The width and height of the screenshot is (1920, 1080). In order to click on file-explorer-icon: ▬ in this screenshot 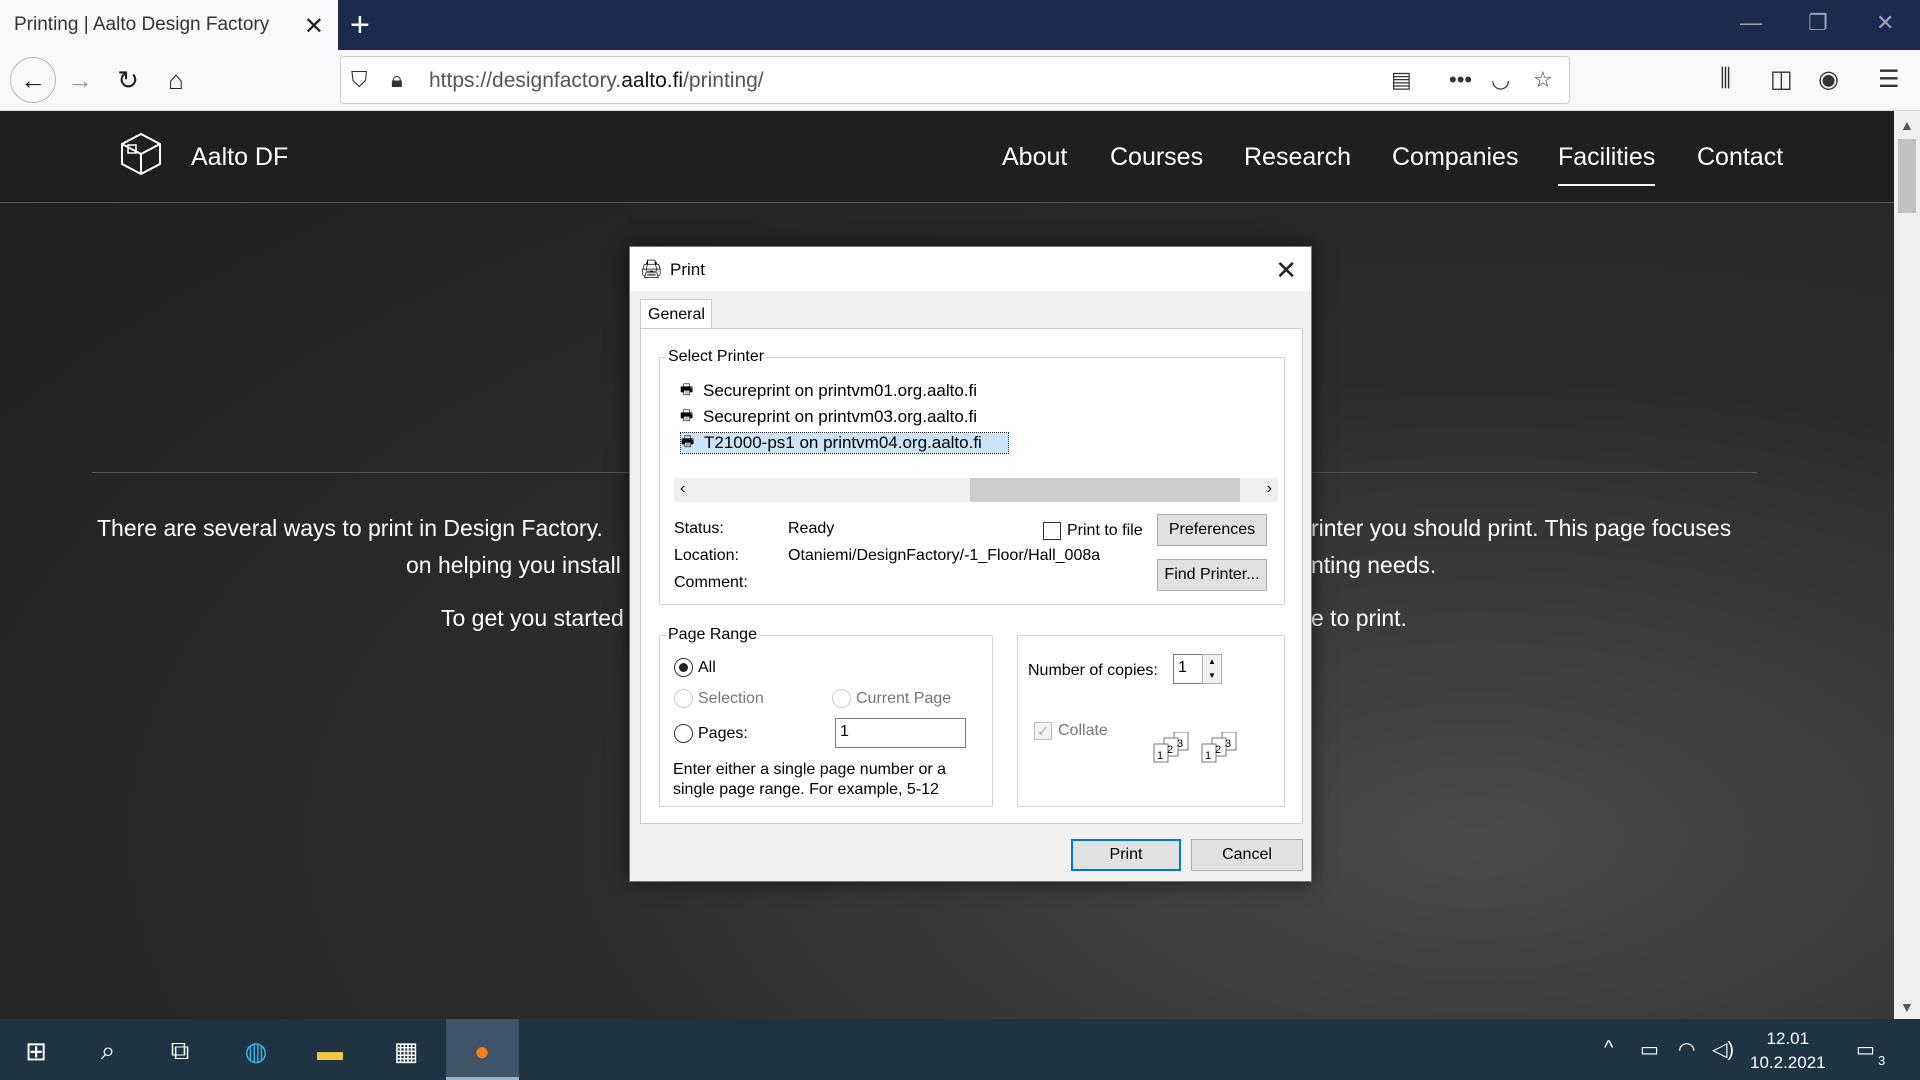, I will do `click(330, 1051)`.